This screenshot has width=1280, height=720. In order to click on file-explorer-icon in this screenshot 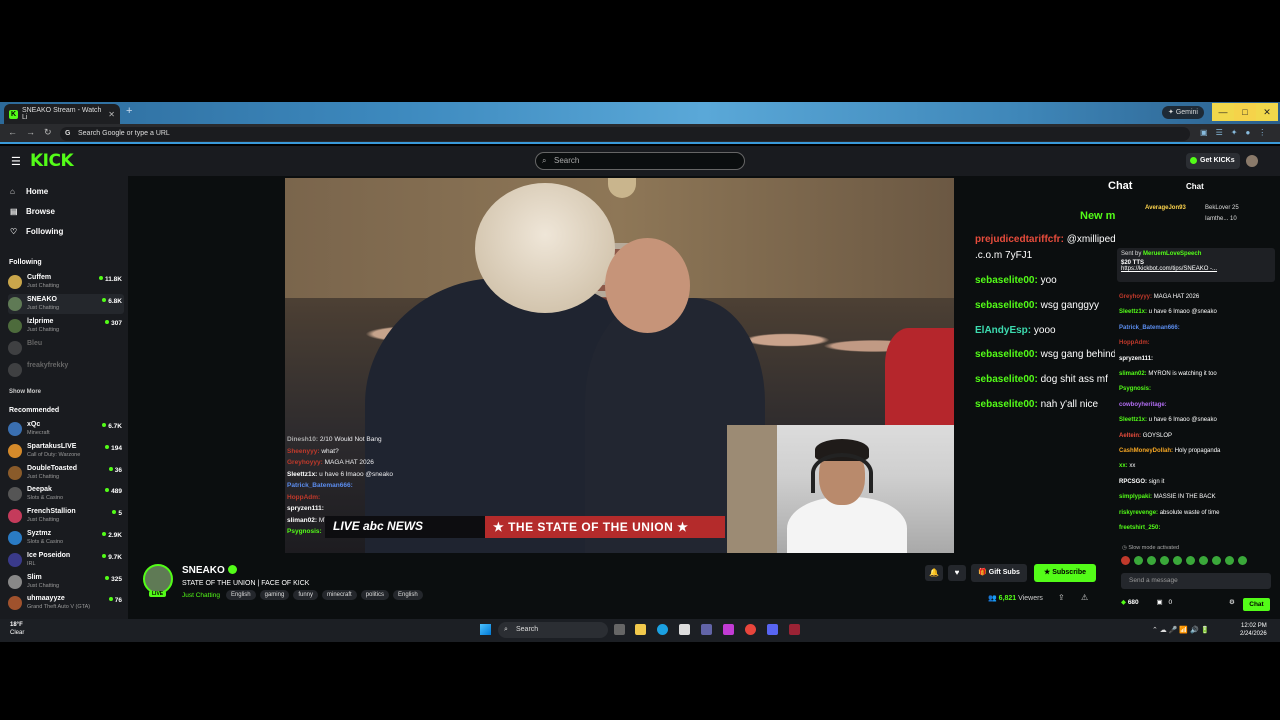, I will do `click(640, 629)`.